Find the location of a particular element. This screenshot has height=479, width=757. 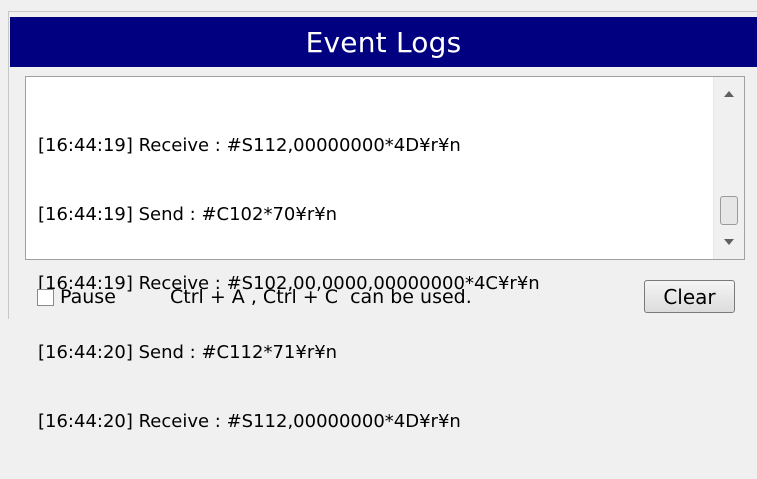

log-line: [16:44:19] Send : #C102*70¥r¥n is located at coordinates (188, 214).